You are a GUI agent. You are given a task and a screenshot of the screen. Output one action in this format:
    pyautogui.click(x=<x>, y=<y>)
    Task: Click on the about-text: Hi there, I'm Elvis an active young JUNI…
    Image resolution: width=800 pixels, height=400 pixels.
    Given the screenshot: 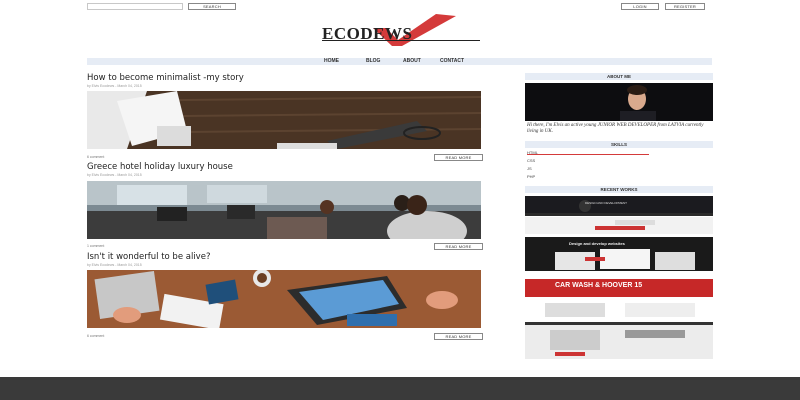 What is the action you would take?
    pyautogui.click(x=615, y=128)
    